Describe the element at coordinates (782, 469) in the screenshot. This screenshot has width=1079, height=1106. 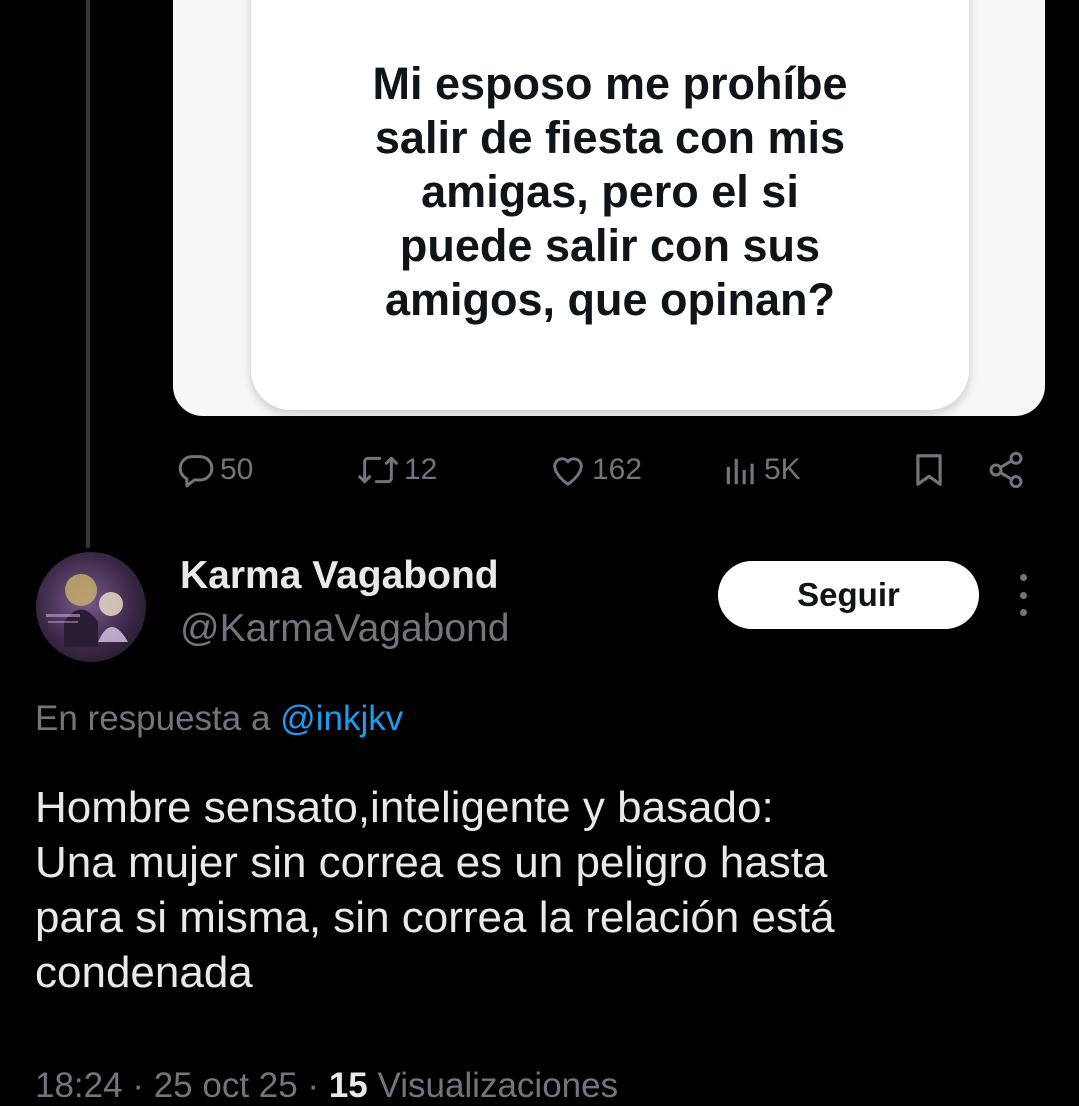
I see `views-count: 5K` at that location.